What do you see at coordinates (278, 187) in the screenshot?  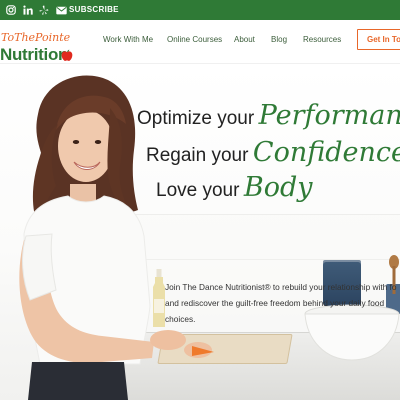 I see `headline-script-body: Body` at bounding box center [278, 187].